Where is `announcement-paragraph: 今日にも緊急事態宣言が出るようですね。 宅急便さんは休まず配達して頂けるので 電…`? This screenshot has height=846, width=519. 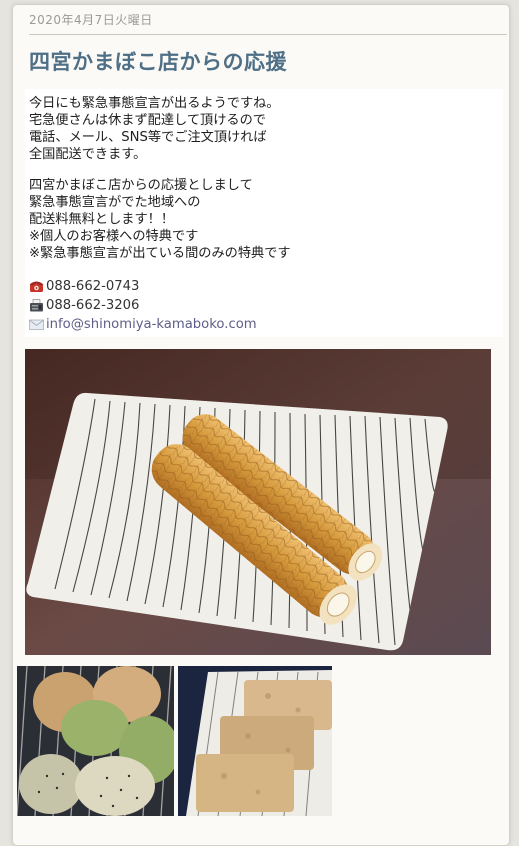
announcement-paragraph: 今日にも緊急事態宣言が出るようですね。 宅急便さんは休まず配達して頂けるので 電… is located at coordinates (154, 129).